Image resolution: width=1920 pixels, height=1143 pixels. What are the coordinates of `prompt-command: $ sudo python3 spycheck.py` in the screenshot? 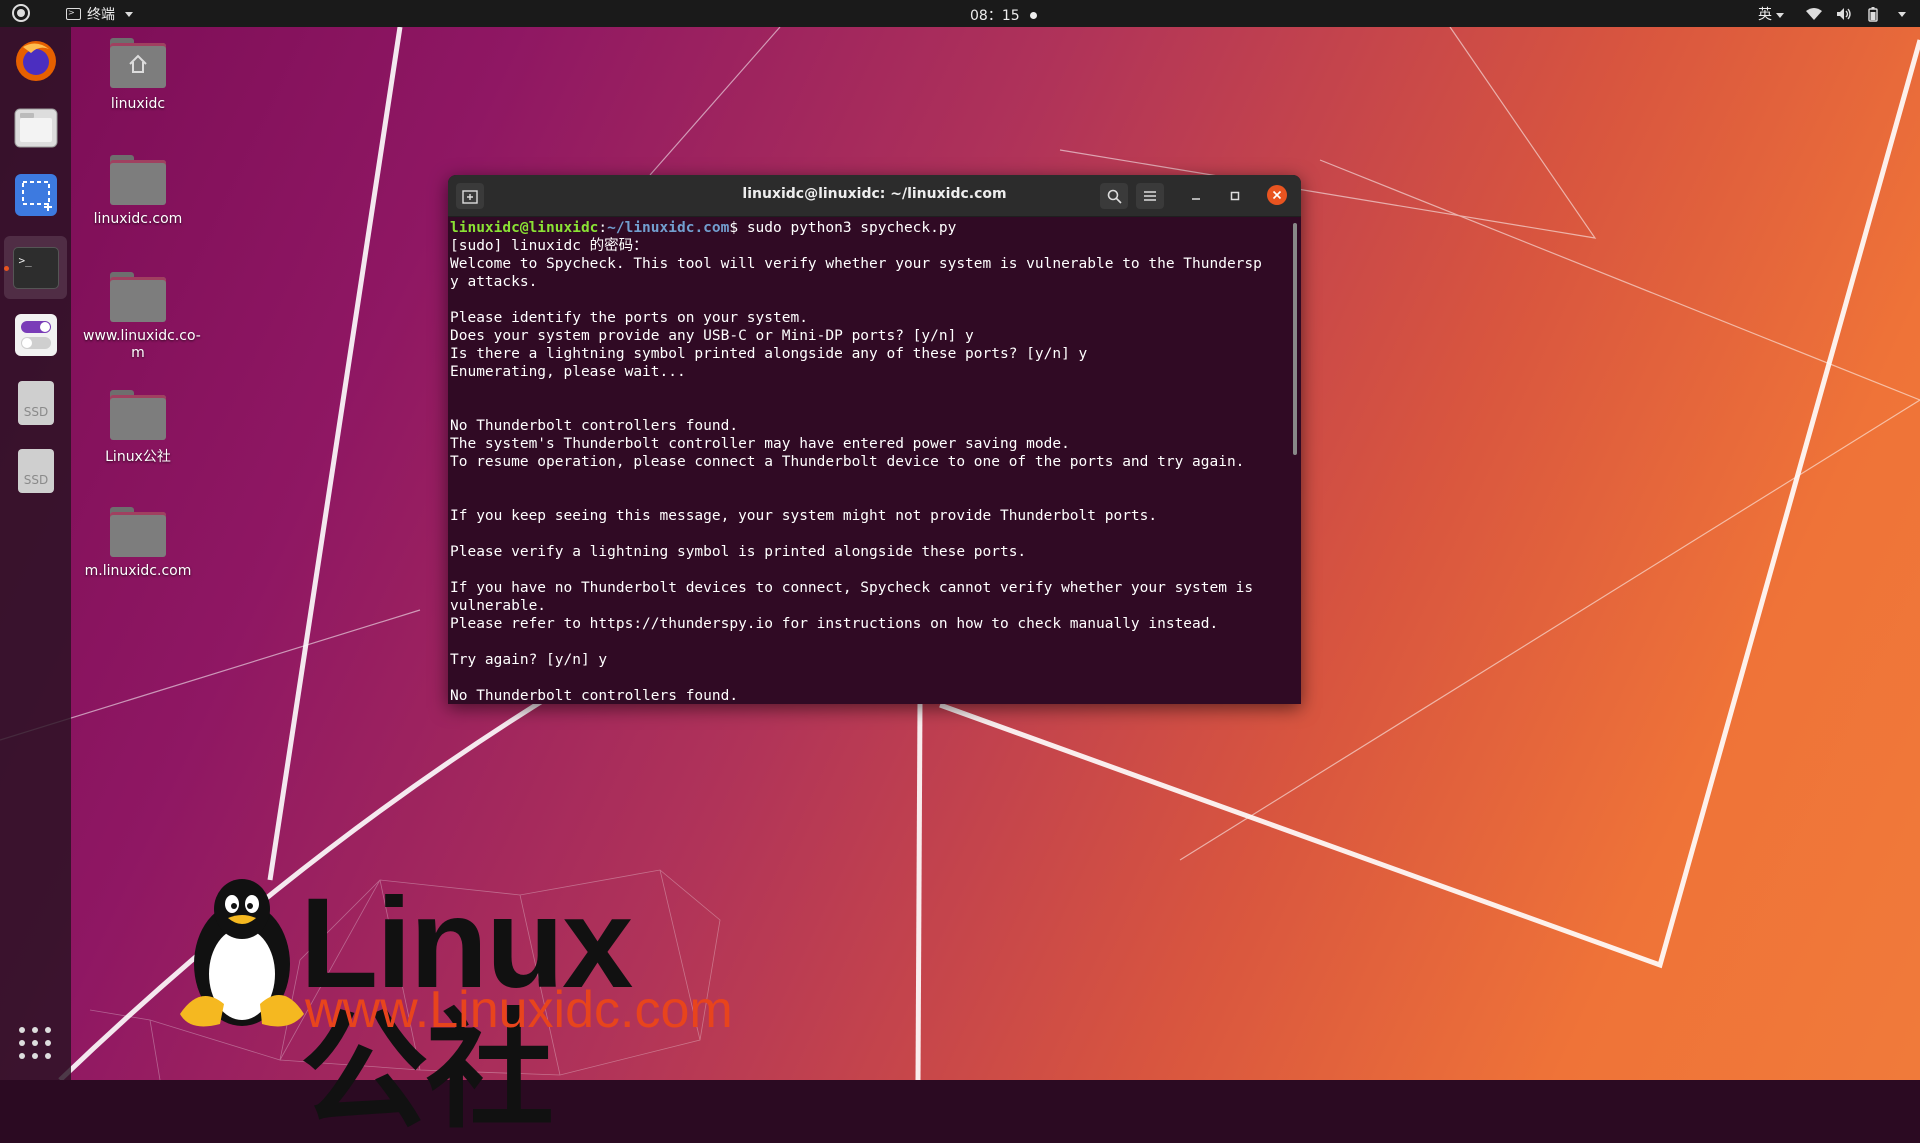 It's located at (843, 228).